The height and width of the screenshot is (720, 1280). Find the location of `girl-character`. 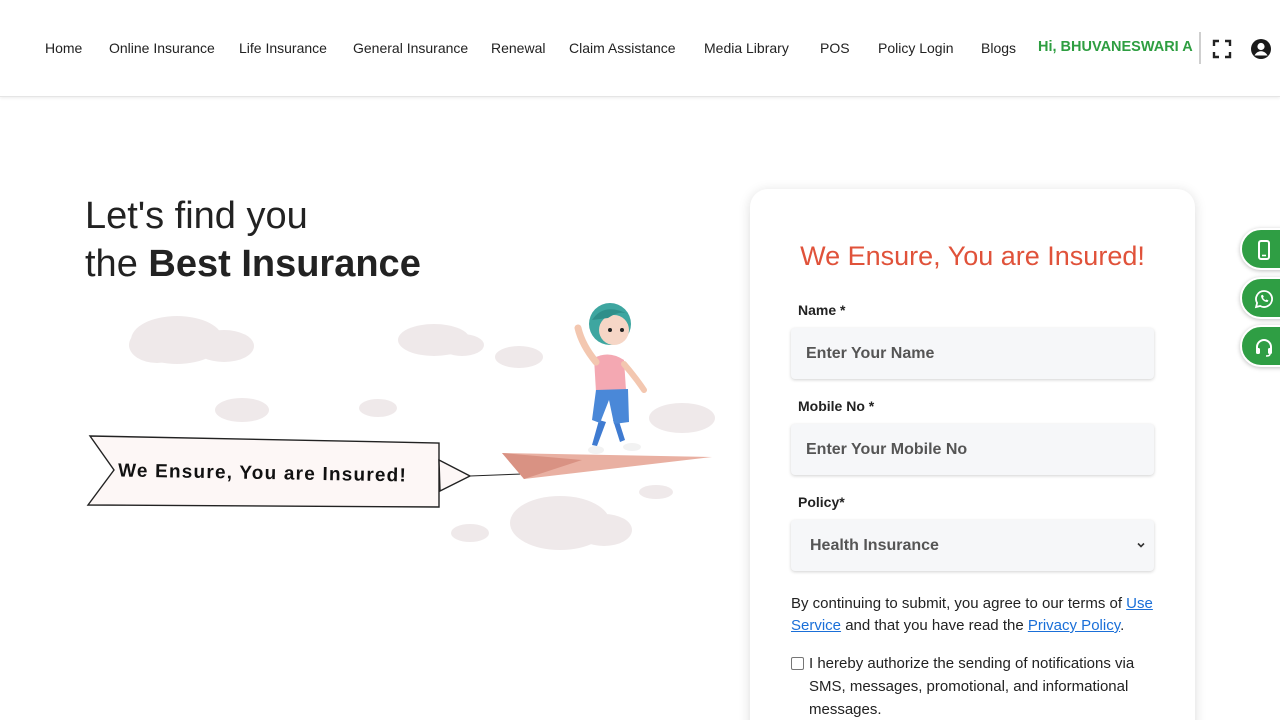

girl-character is located at coordinates (610, 378).